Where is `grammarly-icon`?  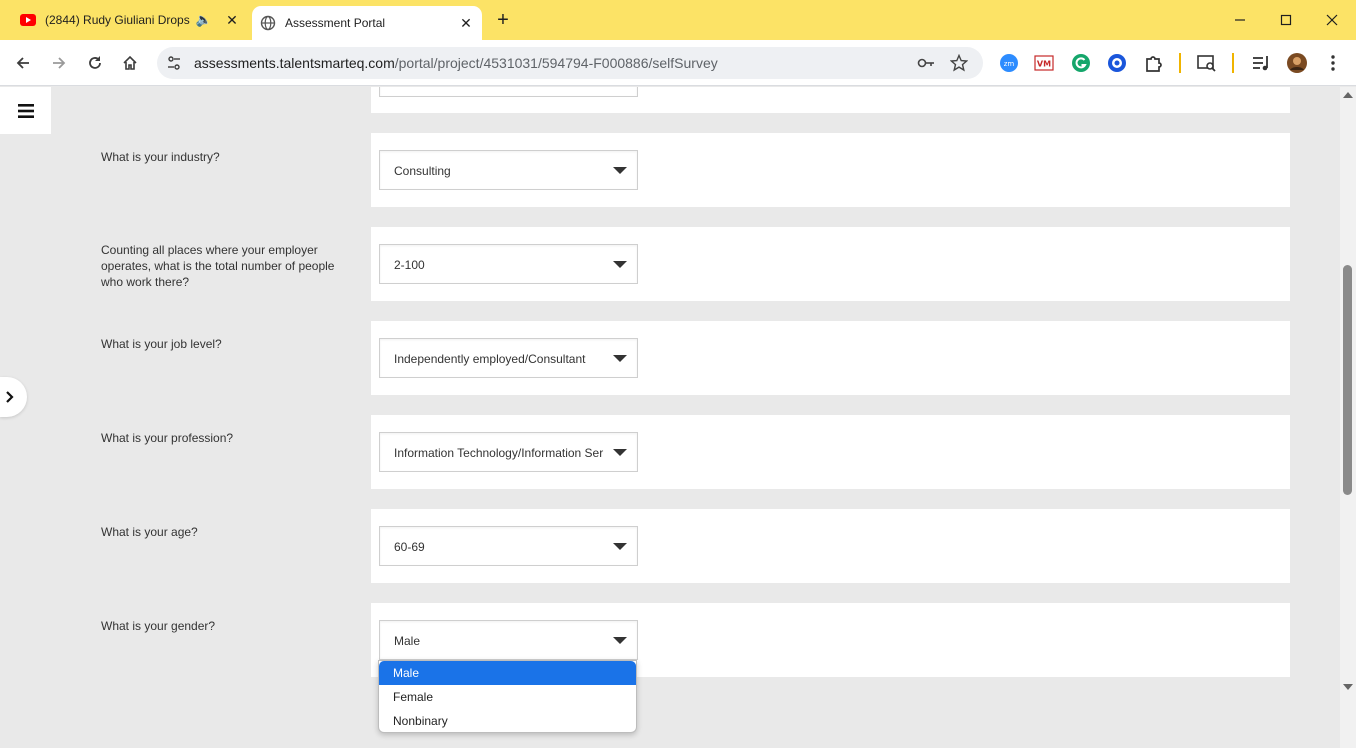 grammarly-icon is located at coordinates (1081, 63).